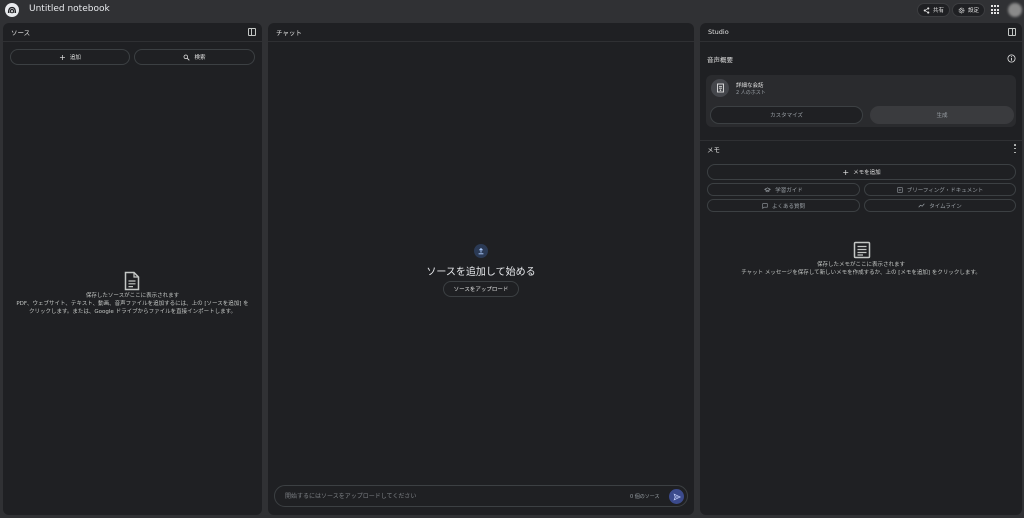  Describe the element at coordinates (132, 296) in the screenshot. I see `sources-empty-title: 保存したソースがここに表示されます` at that location.